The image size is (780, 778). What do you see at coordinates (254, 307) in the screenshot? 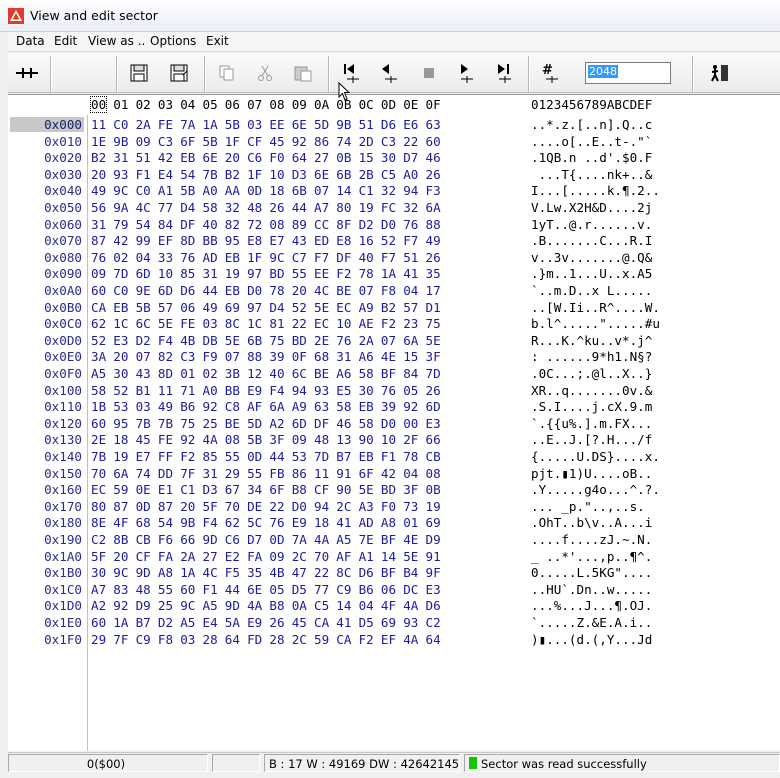
I see `hex-byte: 97` at bounding box center [254, 307].